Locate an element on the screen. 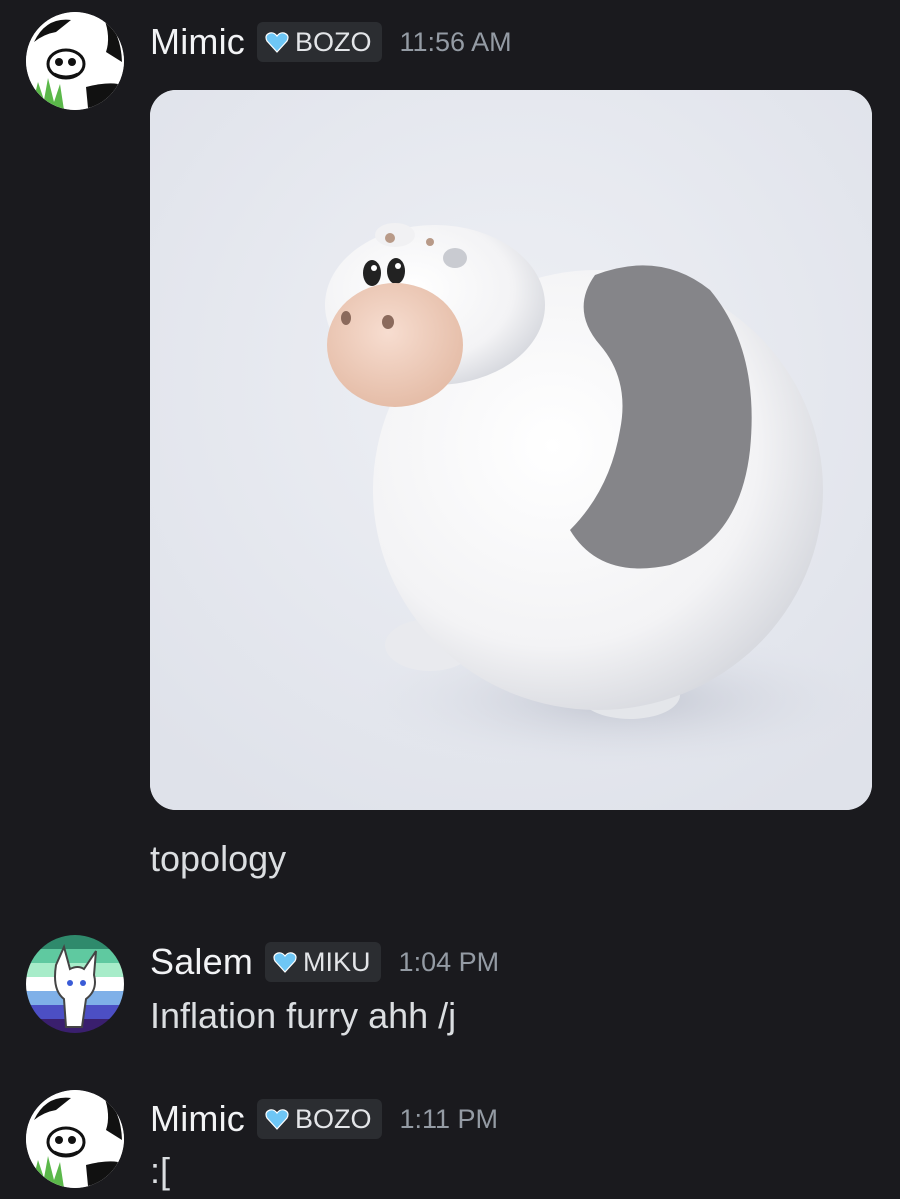 The height and width of the screenshot is (1199, 900). server-tag: MIKU is located at coordinates (323, 962).